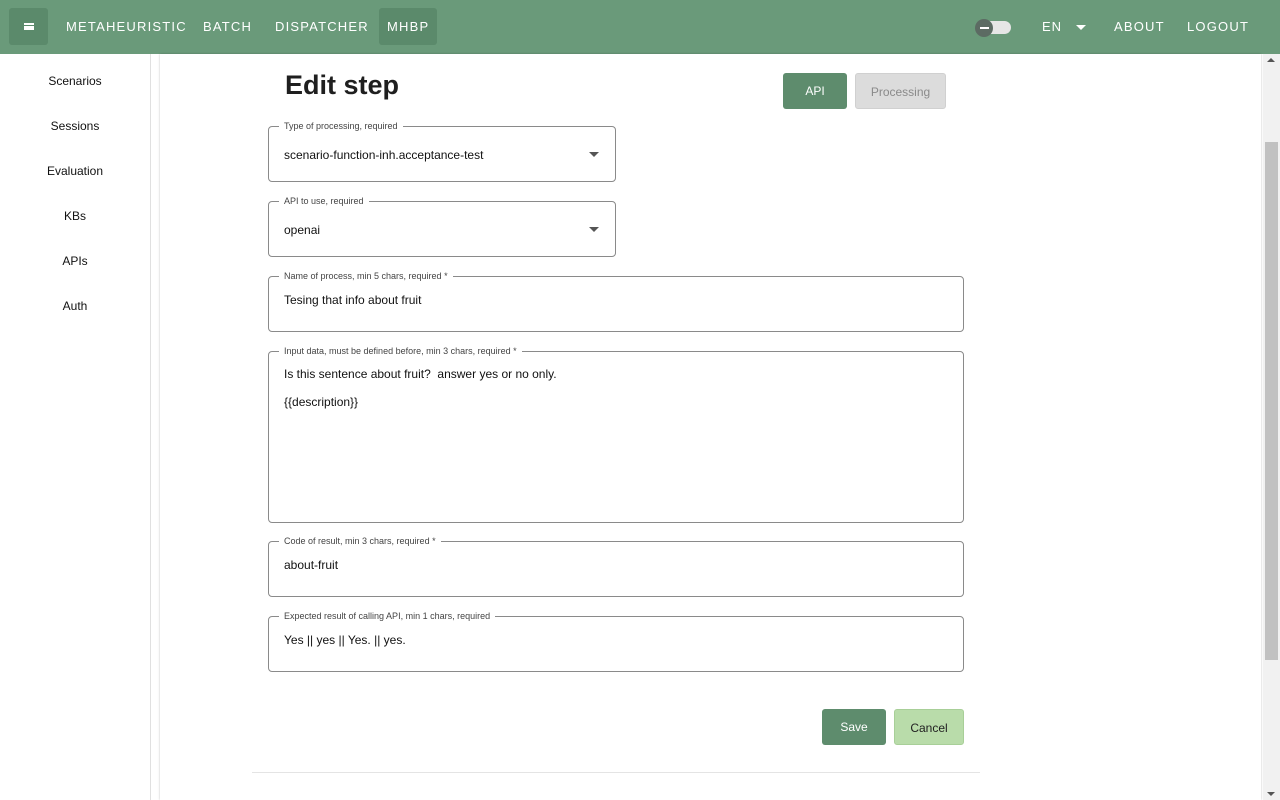 The width and height of the screenshot is (1280, 800). I want to click on field-value: openai, so click(302, 230).